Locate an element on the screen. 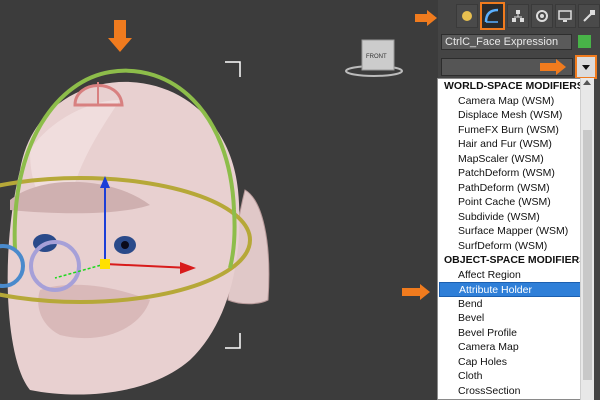  utilities-tab is located at coordinates (589, 16).